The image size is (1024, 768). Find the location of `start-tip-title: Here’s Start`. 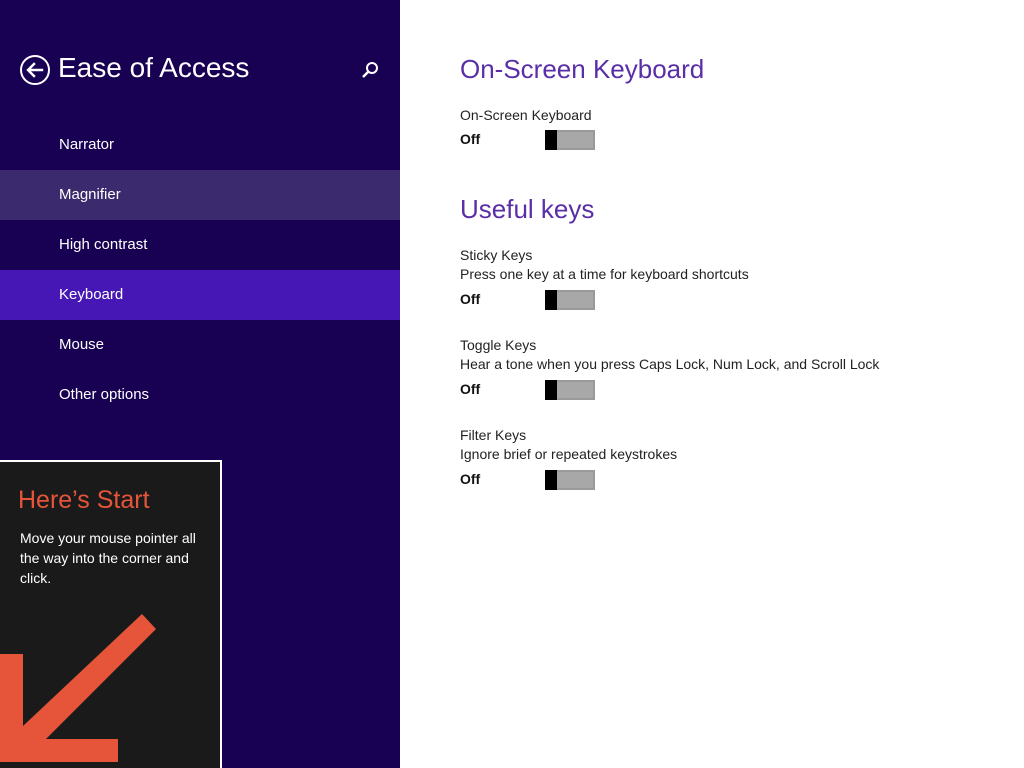

start-tip-title: Here’s Start is located at coordinates (84, 500).